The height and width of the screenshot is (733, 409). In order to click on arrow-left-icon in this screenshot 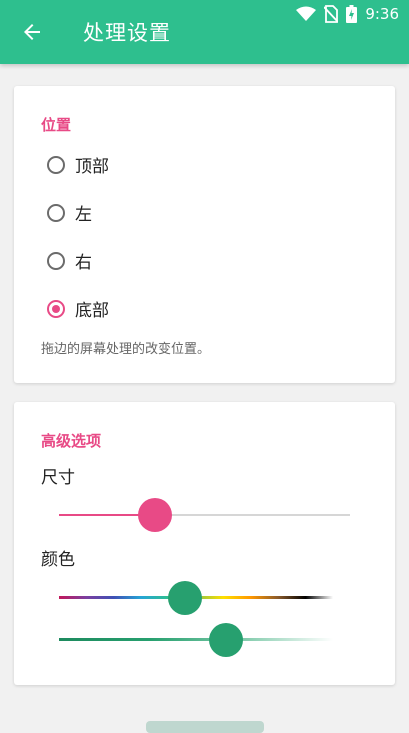, I will do `click(32, 32)`.